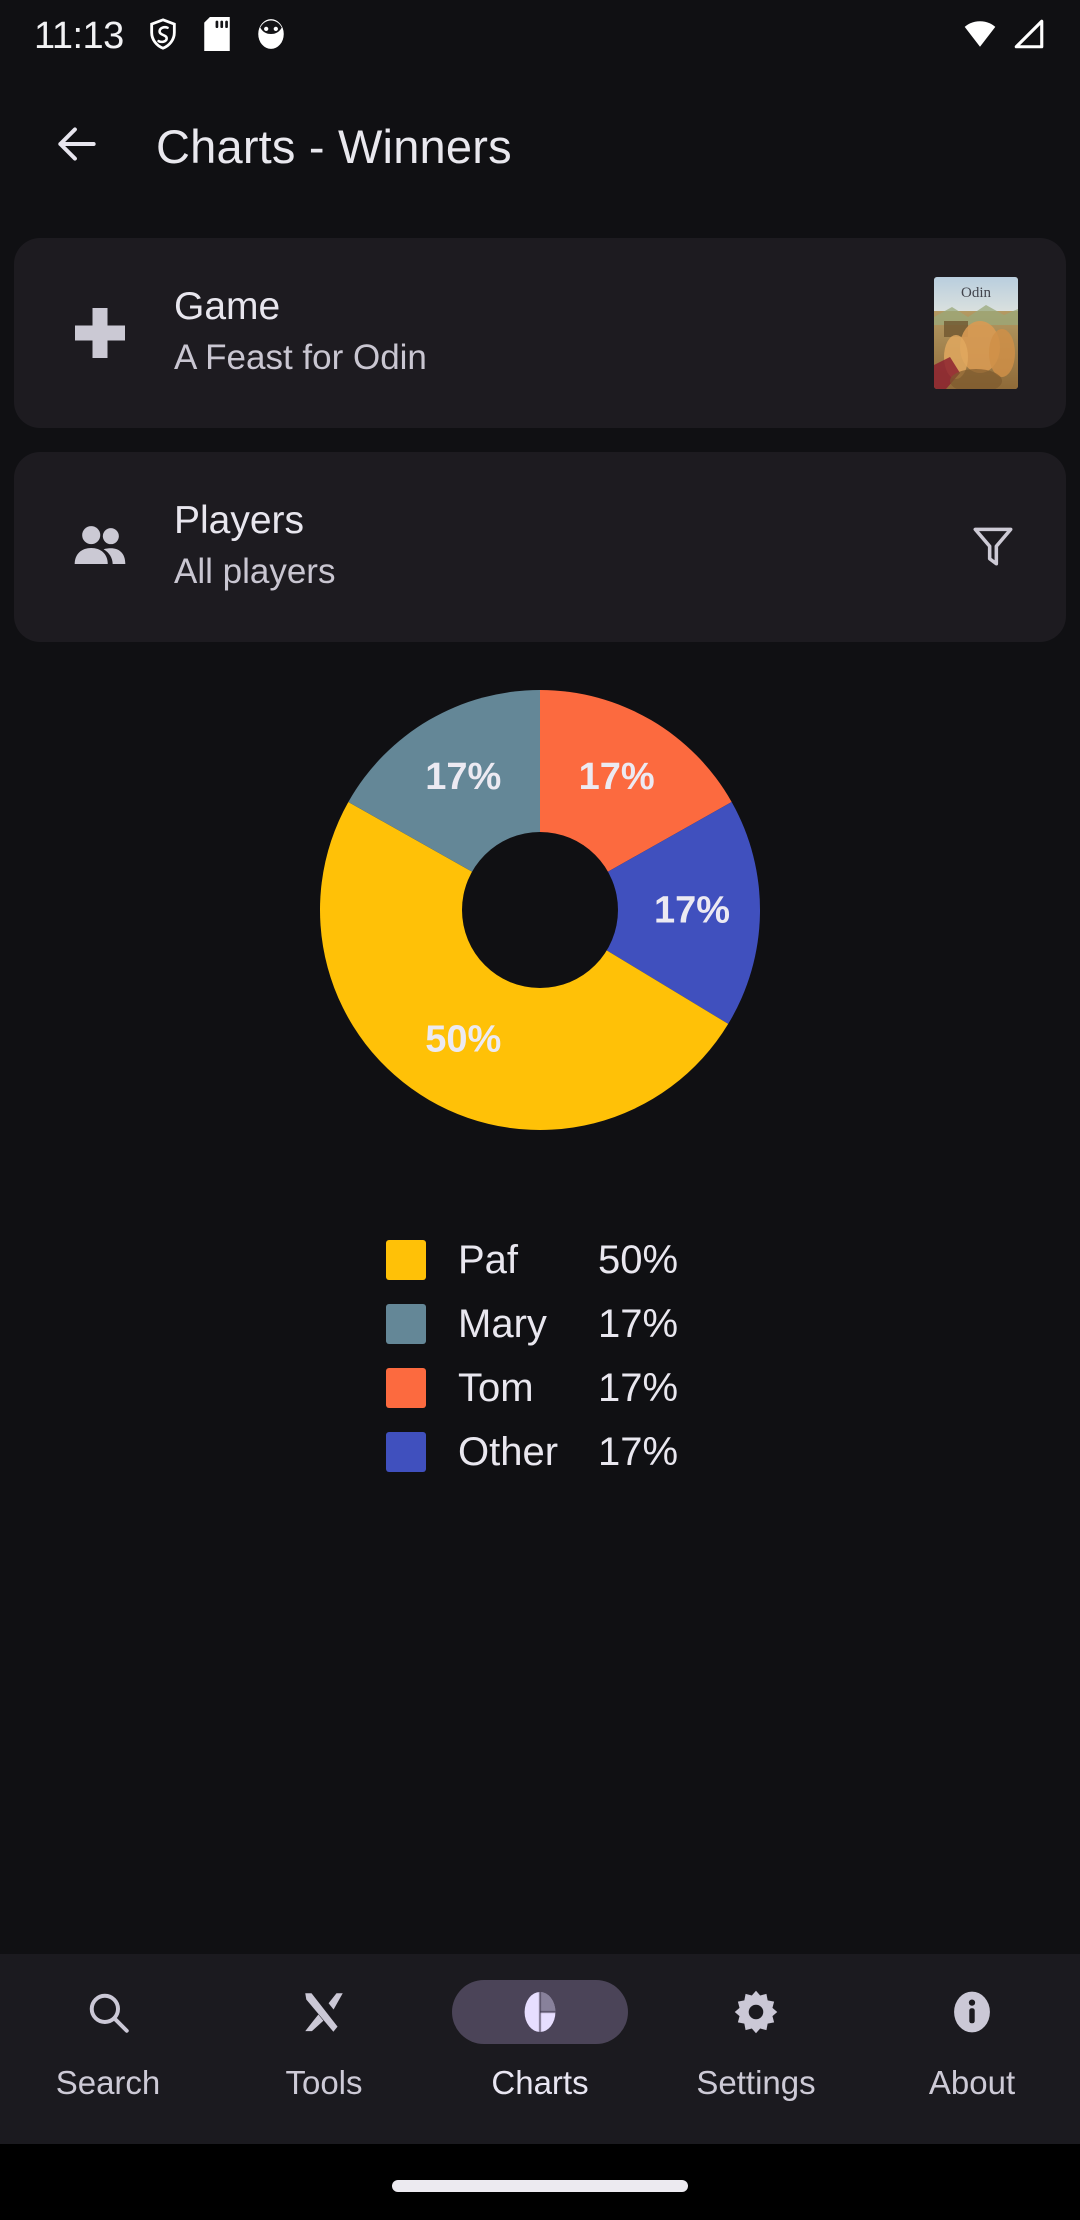  I want to click on legend-item-name: Paf, so click(488, 1259).